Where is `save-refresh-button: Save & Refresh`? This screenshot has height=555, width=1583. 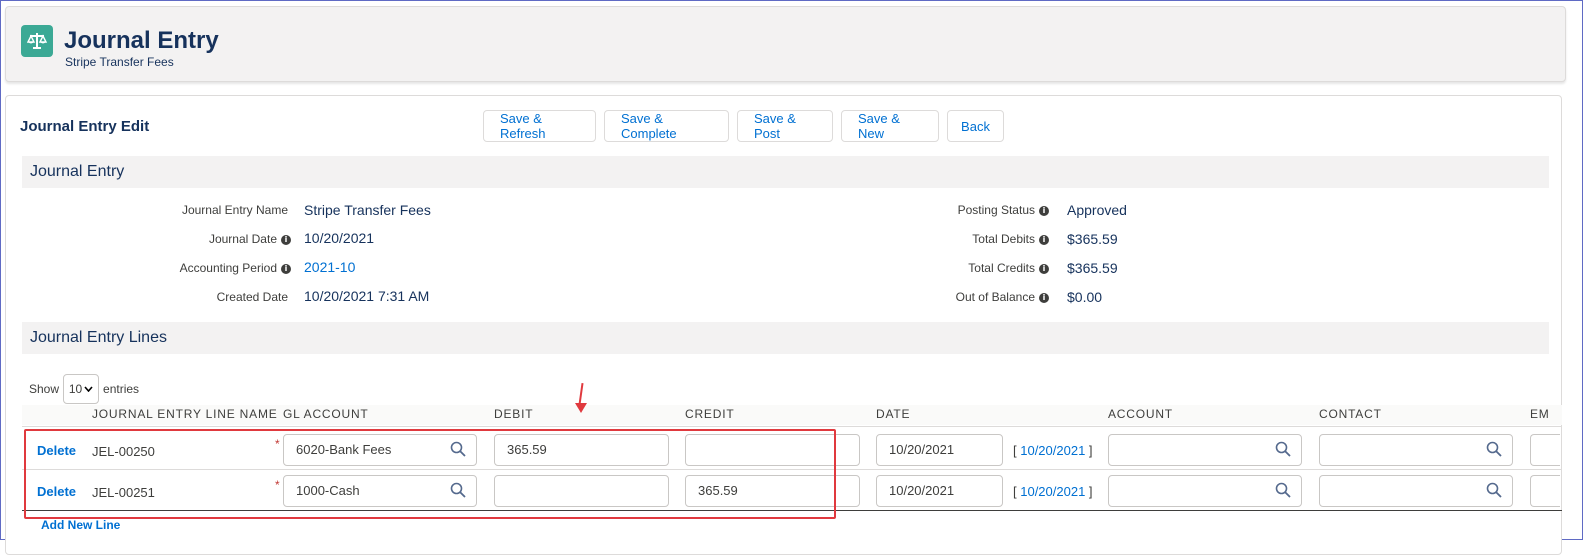
save-refresh-button: Save & Refresh is located at coordinates (539, 126).